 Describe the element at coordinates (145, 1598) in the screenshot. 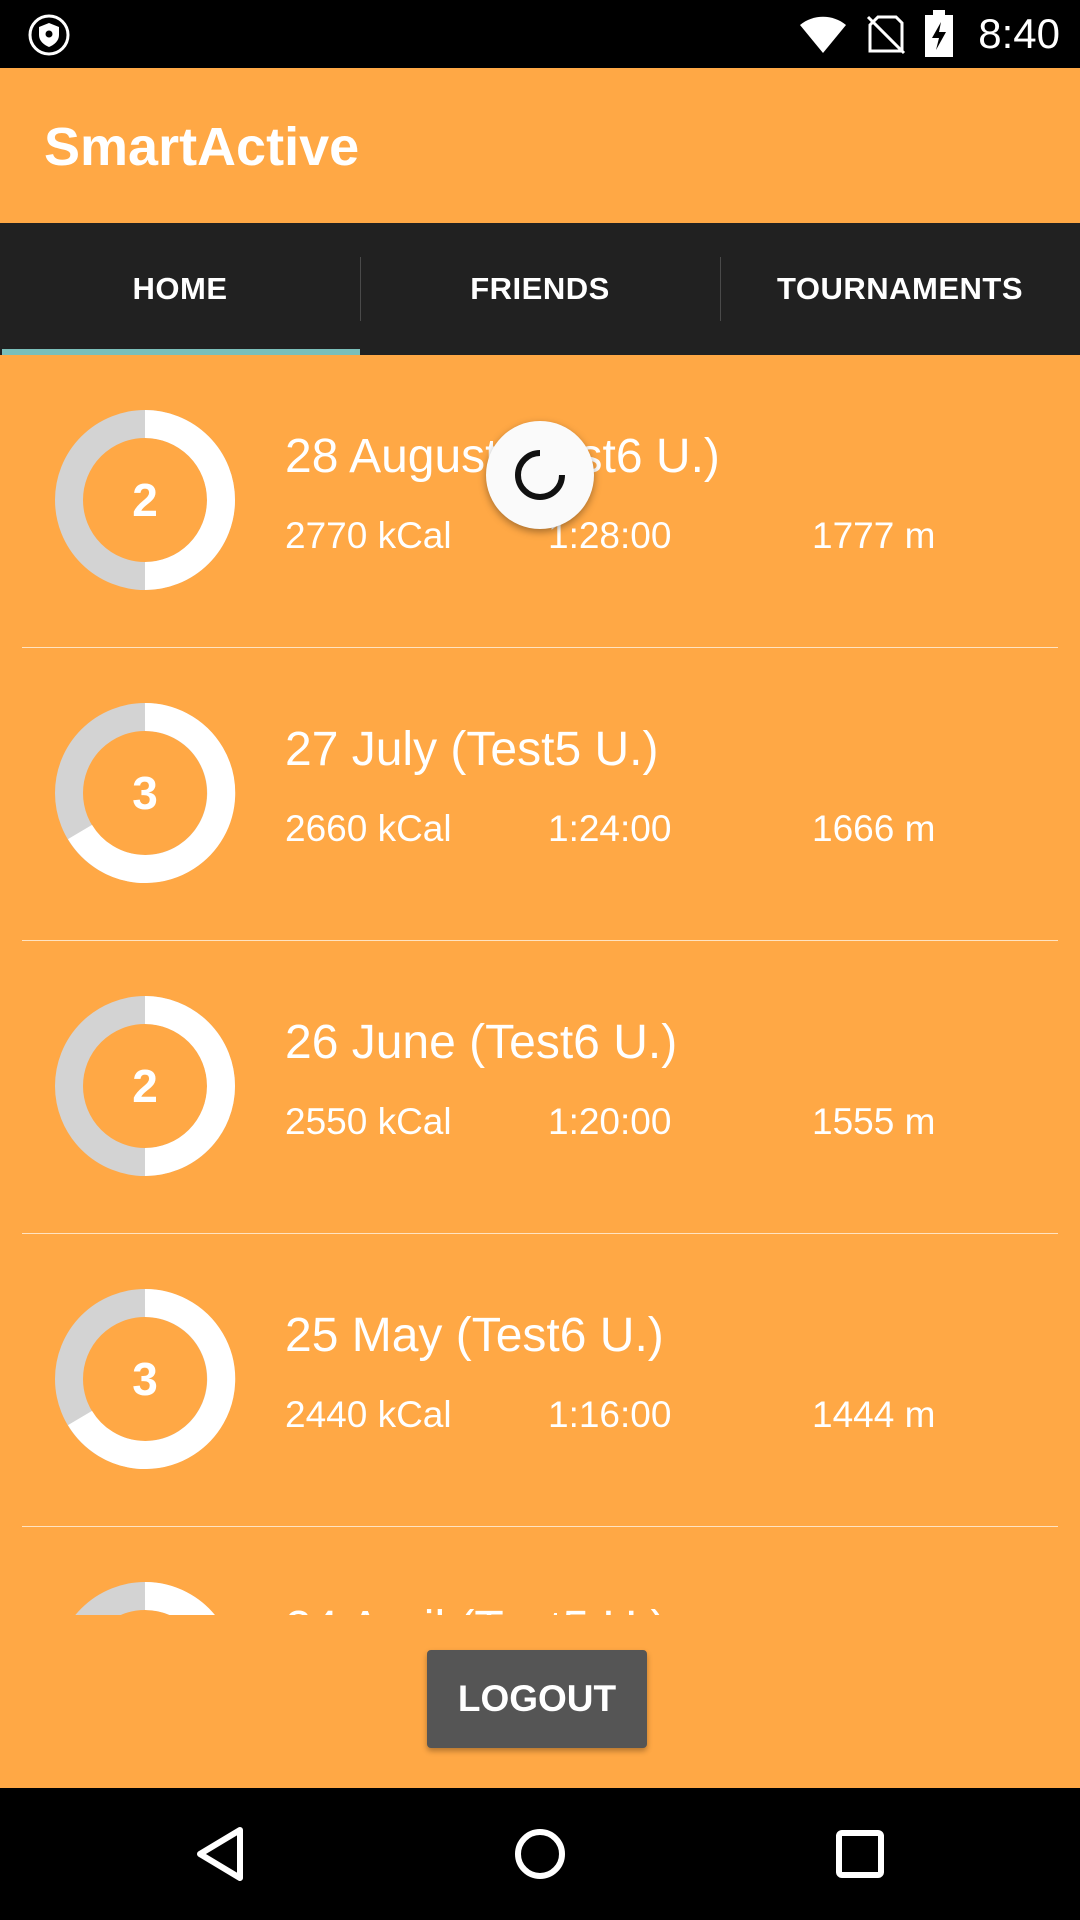

I see `rank-number` at that location.